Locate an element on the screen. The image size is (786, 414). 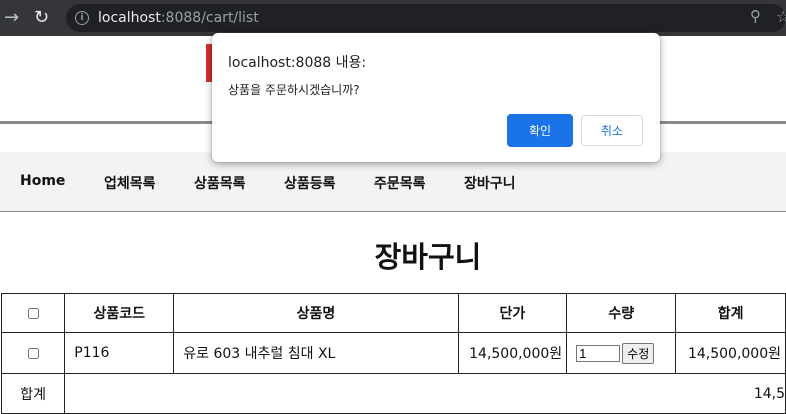
total-value-text: 14,5 is located at coordinates (769, 393).